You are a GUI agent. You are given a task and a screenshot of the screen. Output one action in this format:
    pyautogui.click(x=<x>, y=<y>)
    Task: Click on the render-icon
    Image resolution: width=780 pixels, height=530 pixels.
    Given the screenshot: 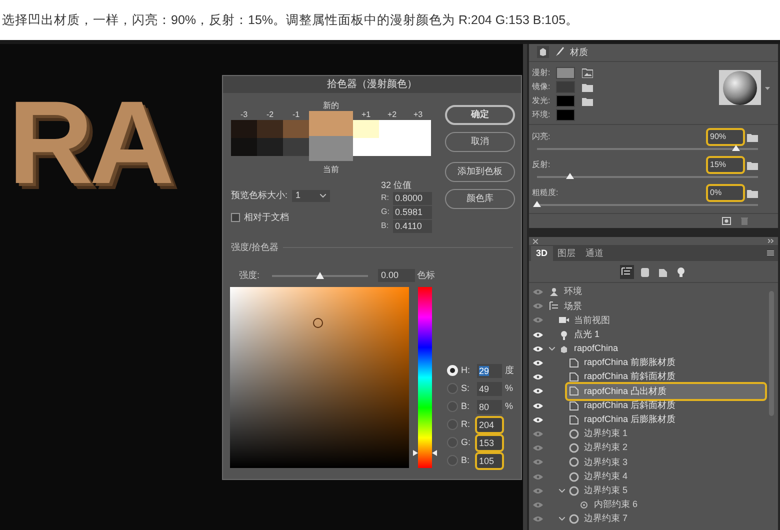 What is the action you would take?
    pyautogui.click(x=726, y=221)
    